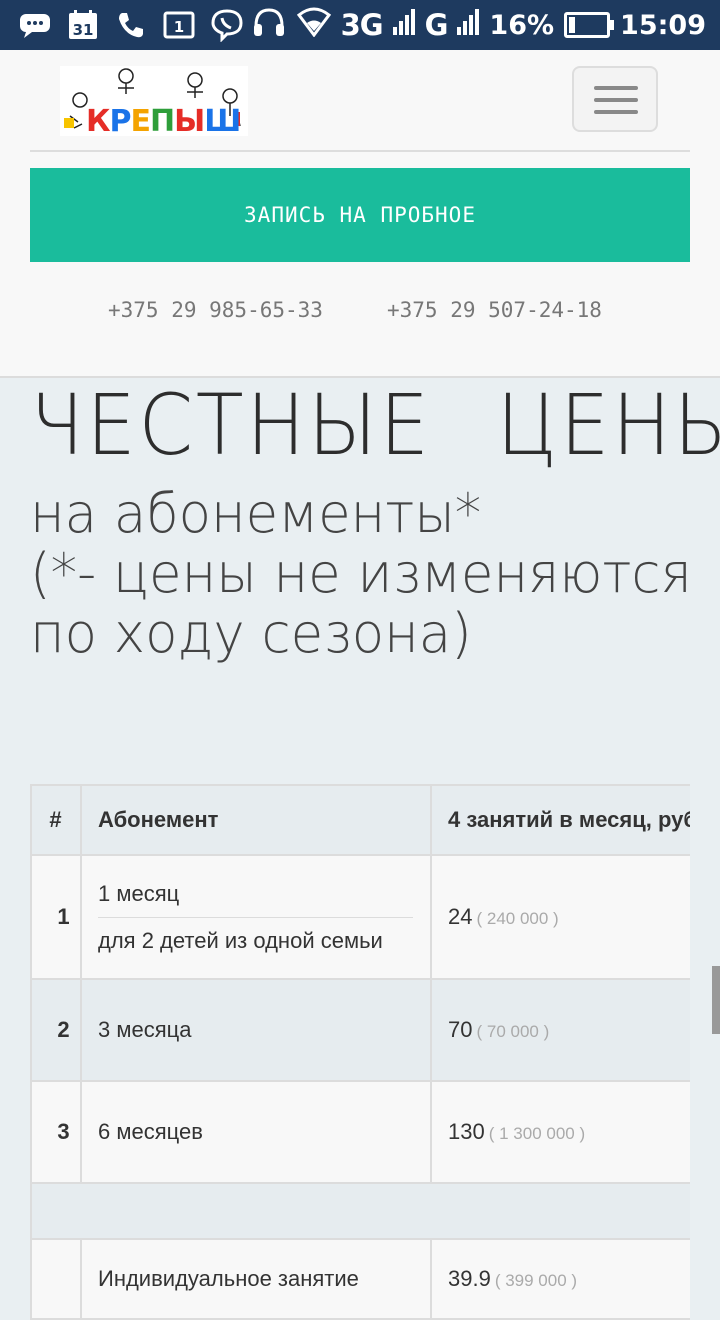 This screenshot has width=720, height=1320. Describe the element at coordinates (716, 1000) in the screenshot. I see `page-scrollbar` at that location.